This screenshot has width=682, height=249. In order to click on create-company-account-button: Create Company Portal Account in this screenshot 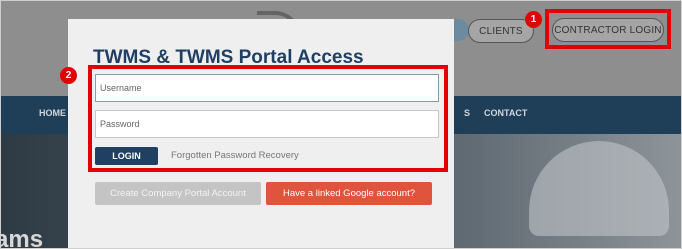, I will do `click(178, 193)`.